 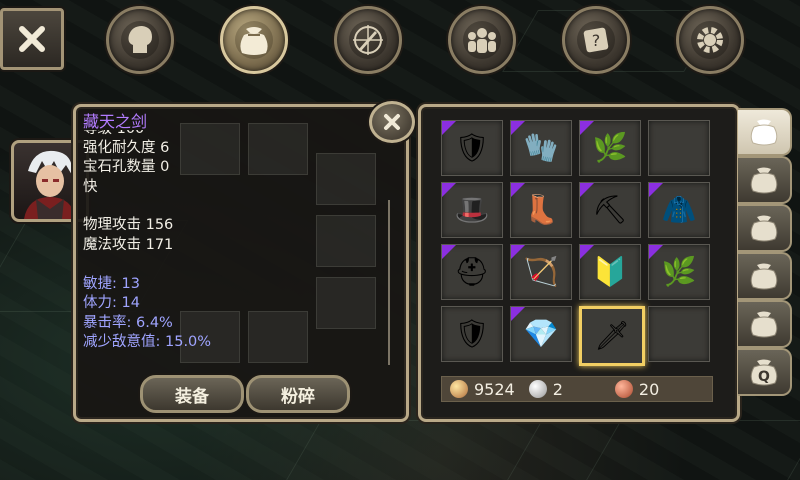 I want to click on bronze-armor-icon: 🛡, so click(x=472, y=147).